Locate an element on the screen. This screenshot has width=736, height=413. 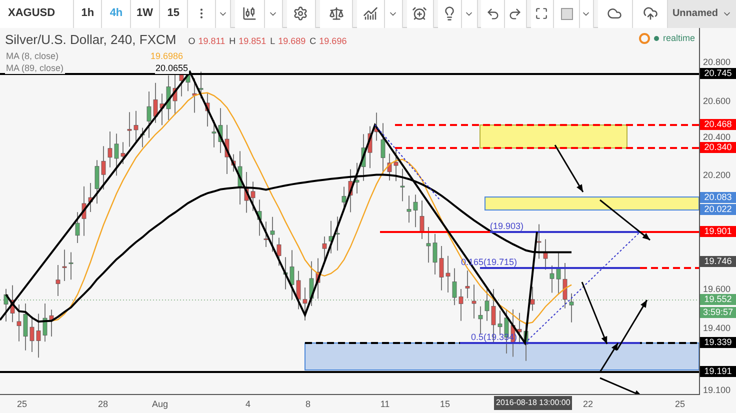
time-tick-label: 28 is located at coordinates (103, 404).